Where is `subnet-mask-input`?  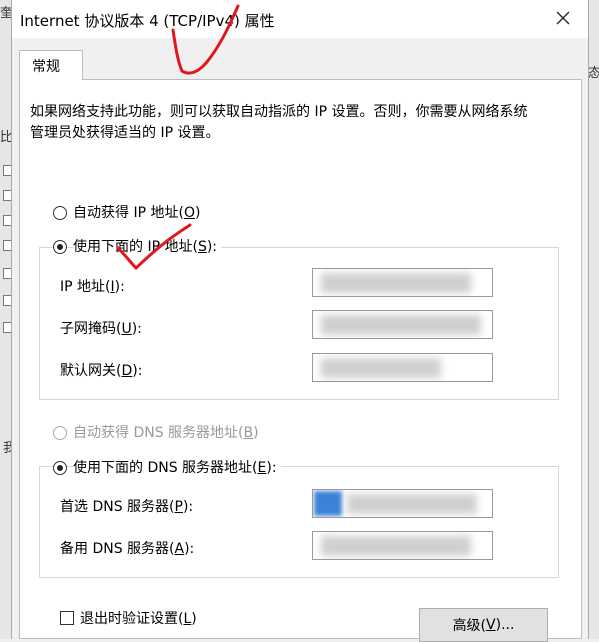
subnet-mask-input is located at coordinates (402, 324).